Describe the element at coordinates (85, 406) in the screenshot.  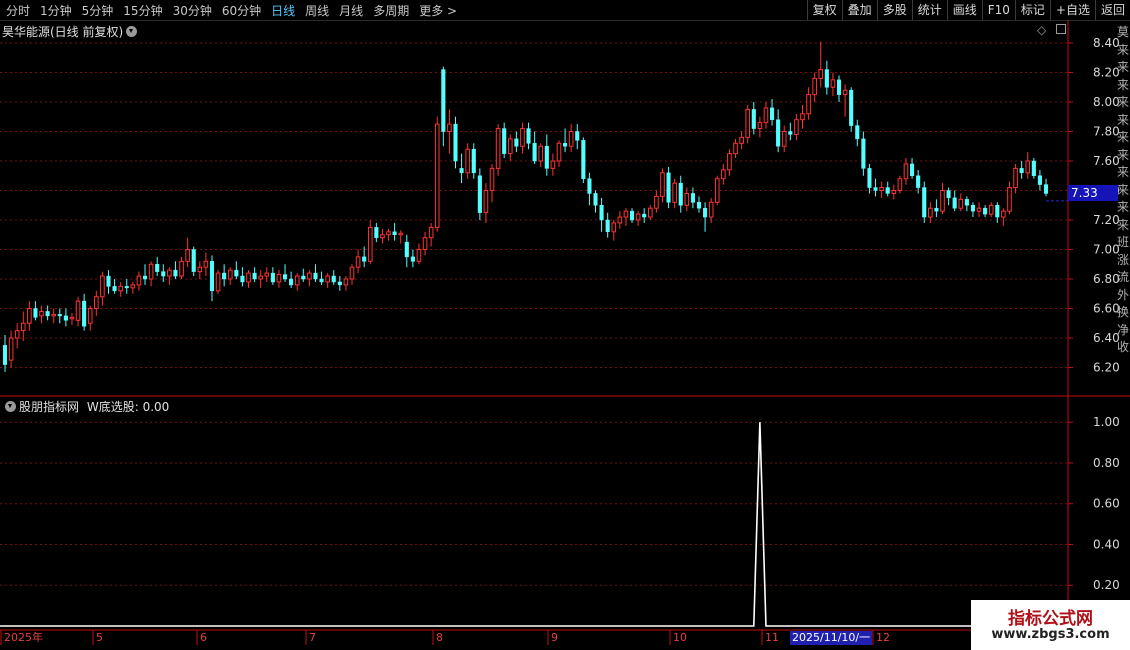
I see `indicator-title-row: 股朋指标网 W底选股: 0.00` at that location.